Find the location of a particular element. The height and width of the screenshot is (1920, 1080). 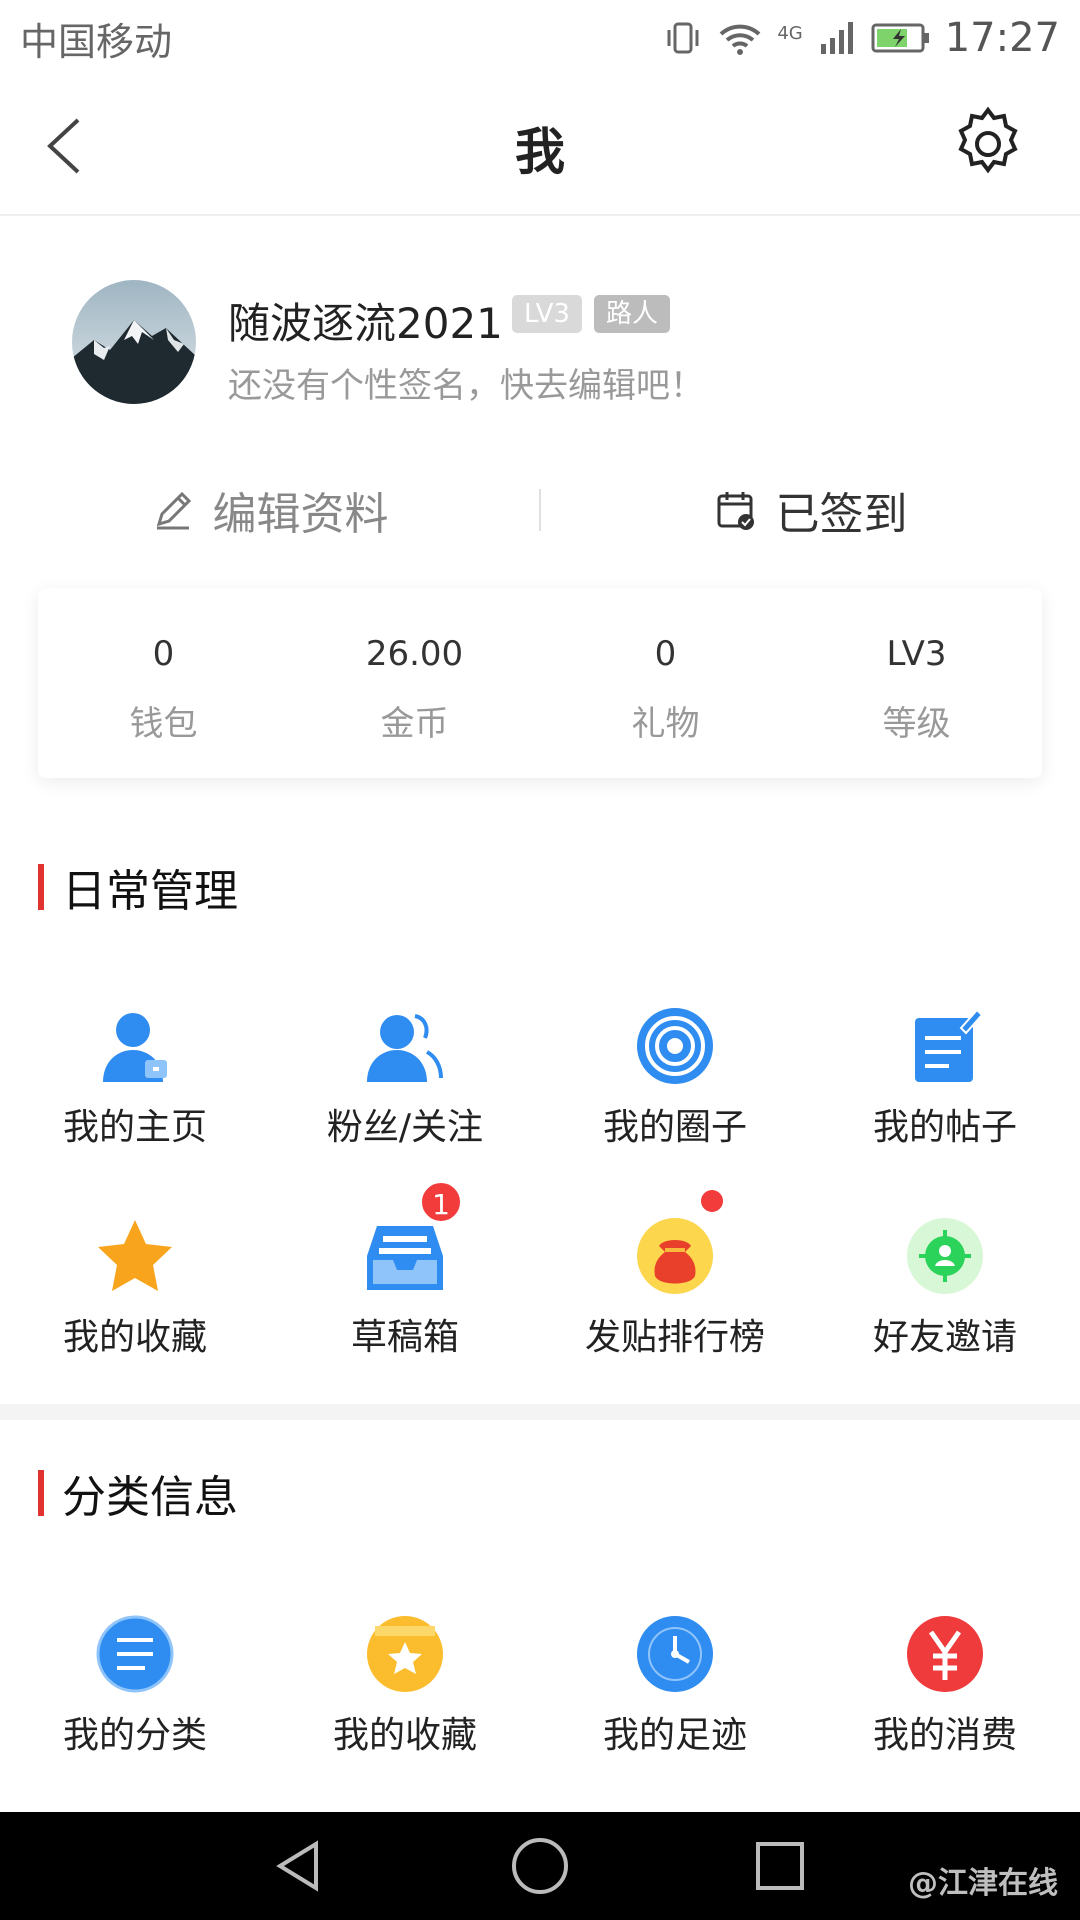

user-home-icon is located at coordinates (135, 1047).